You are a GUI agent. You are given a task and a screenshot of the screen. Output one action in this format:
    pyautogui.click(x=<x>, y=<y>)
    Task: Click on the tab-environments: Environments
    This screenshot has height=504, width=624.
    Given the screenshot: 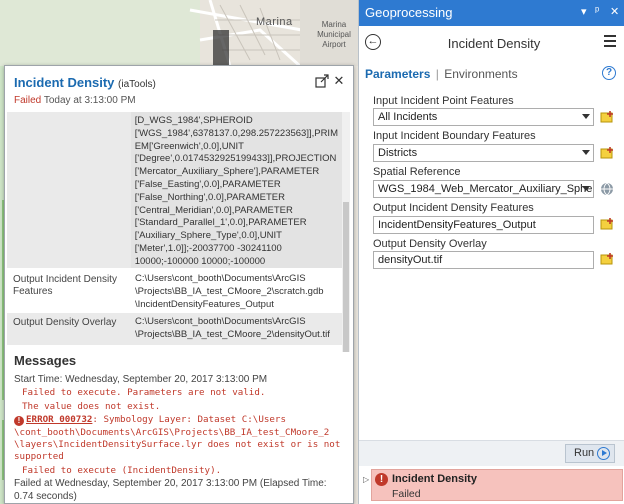 What is the action you would take?
    pyautogui.click(x=480, y=74)
    